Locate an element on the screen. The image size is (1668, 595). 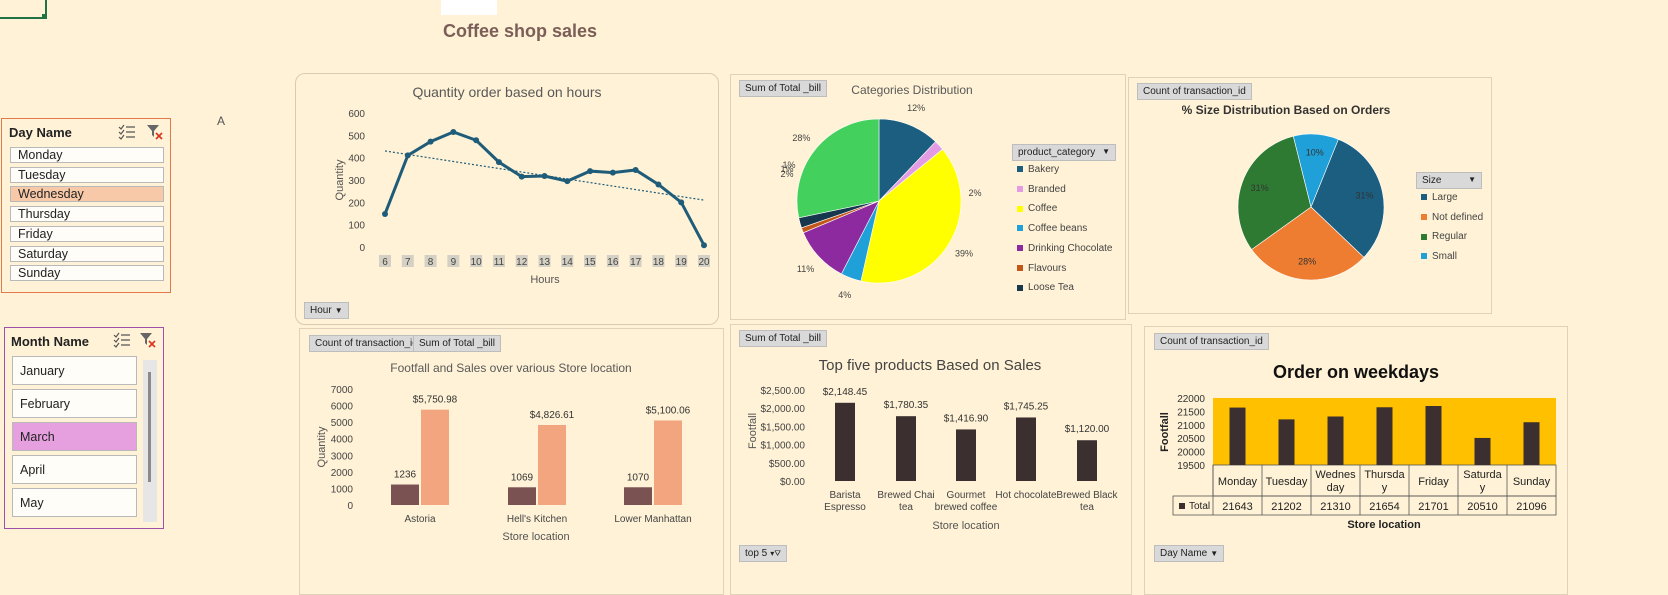
y-tick-label: 20500 is located at coordinates (1191, 439).